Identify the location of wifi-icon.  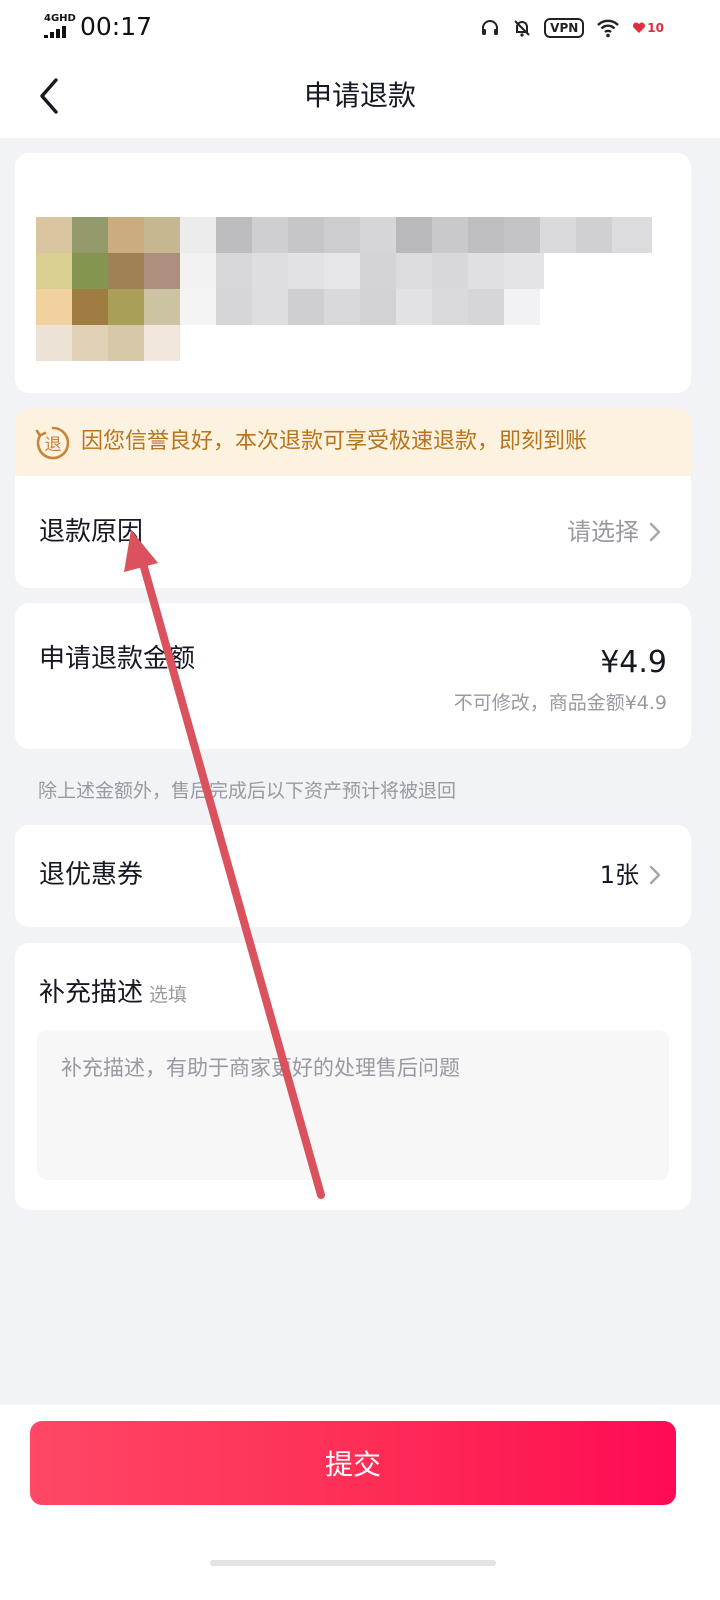
(608, 28).